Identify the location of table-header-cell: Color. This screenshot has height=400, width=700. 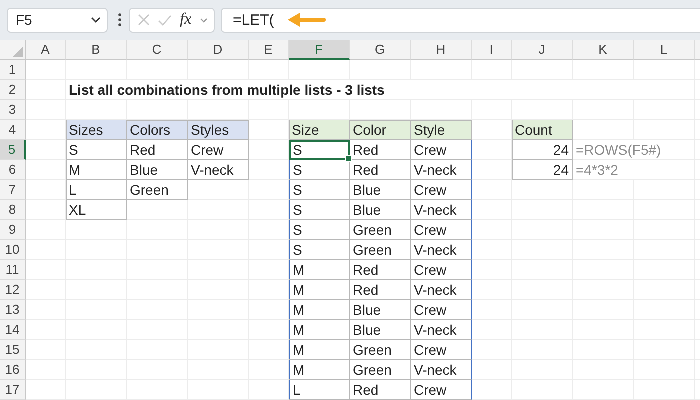
(380, 130).